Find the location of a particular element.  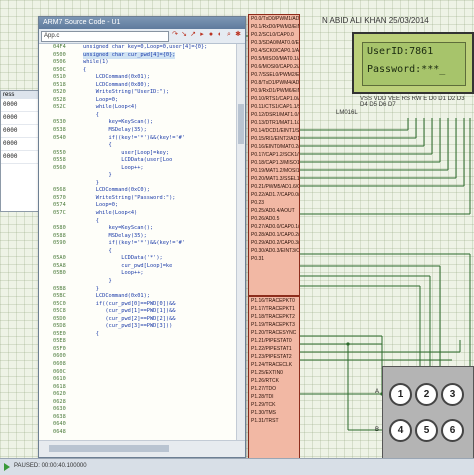

keypad-key-6: 6 is located at coordinates (452, 430).